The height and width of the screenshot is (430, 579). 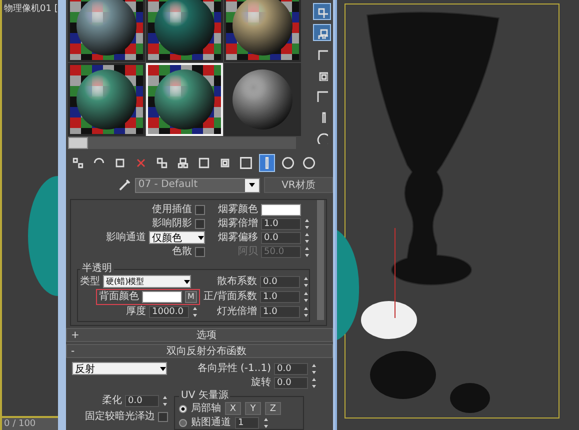 I want to click on axis-button: Y, so click(x=253, y=409).